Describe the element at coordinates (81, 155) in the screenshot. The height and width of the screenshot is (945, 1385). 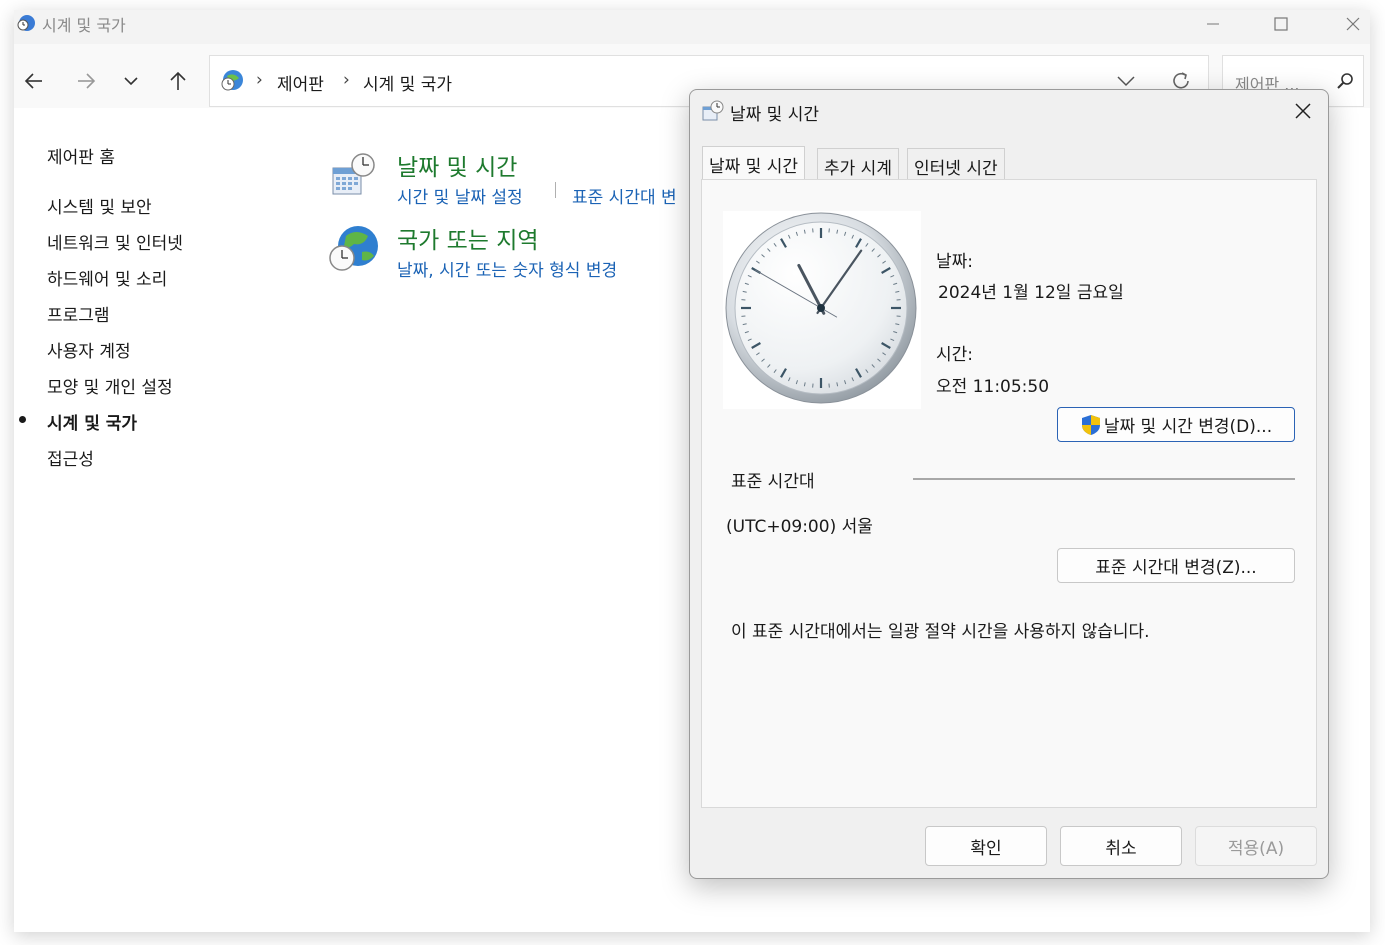
I see `nav-control-panel-home: 제어판 홈` at that location.